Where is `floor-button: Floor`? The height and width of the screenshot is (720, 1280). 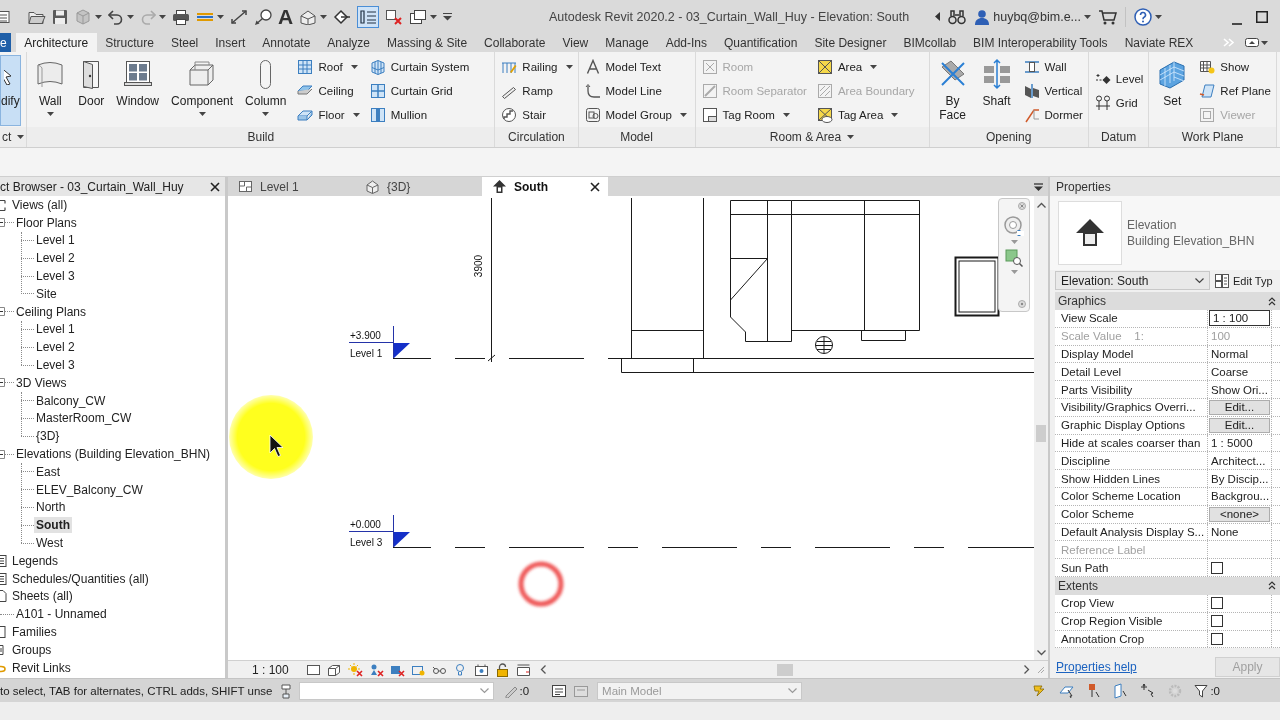
floor-button: Floor is located at coordinates (328, 115).